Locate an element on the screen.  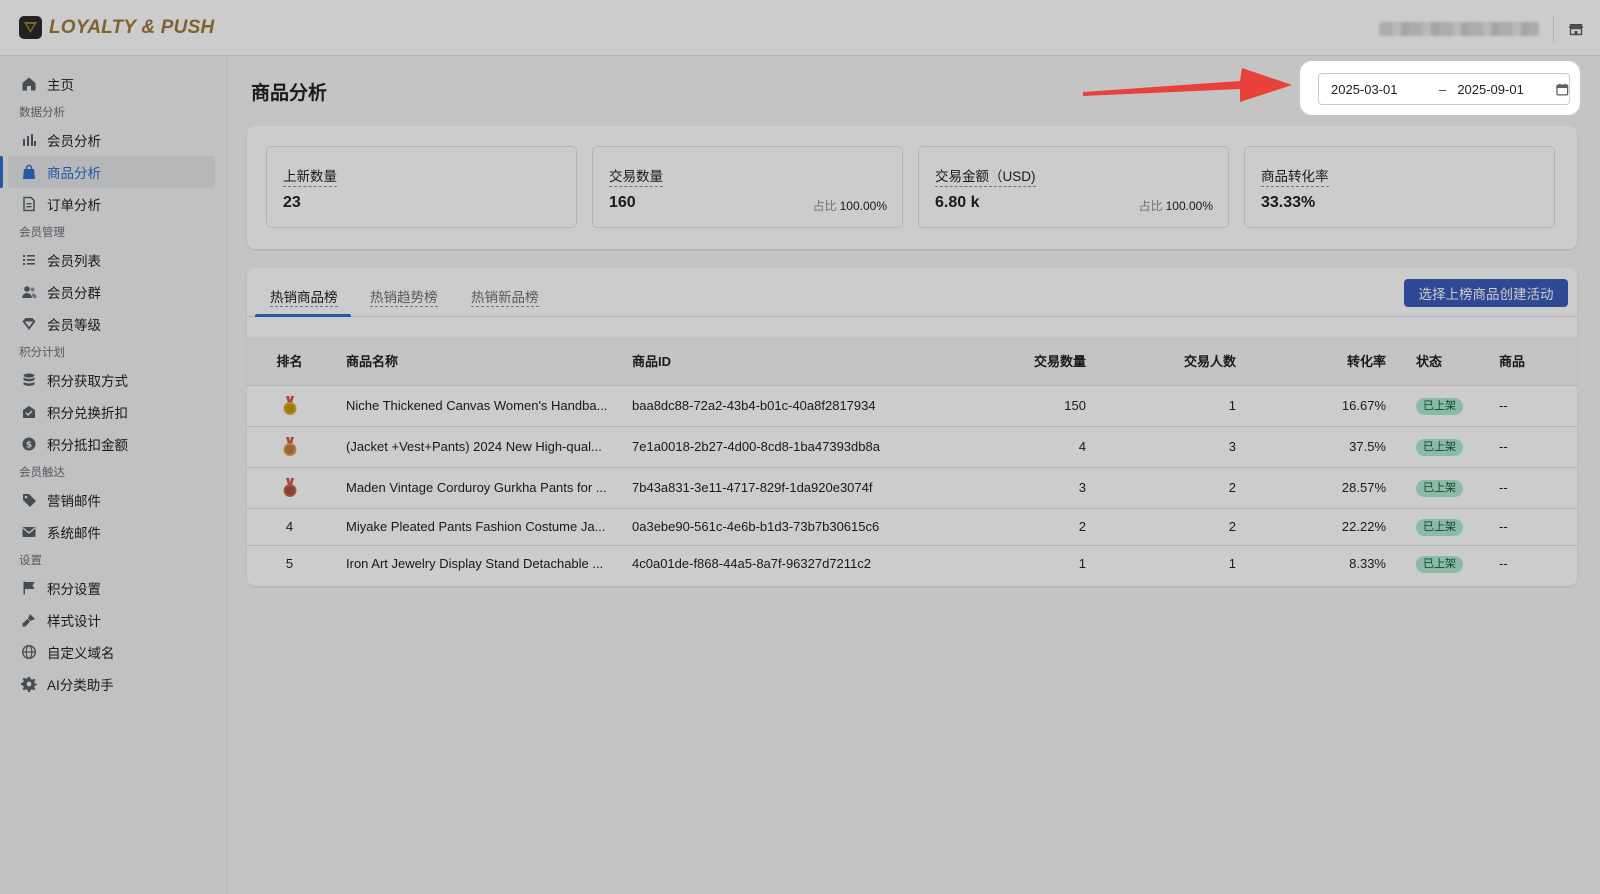
stat-value: 23 is located at coordinates (292, 202).